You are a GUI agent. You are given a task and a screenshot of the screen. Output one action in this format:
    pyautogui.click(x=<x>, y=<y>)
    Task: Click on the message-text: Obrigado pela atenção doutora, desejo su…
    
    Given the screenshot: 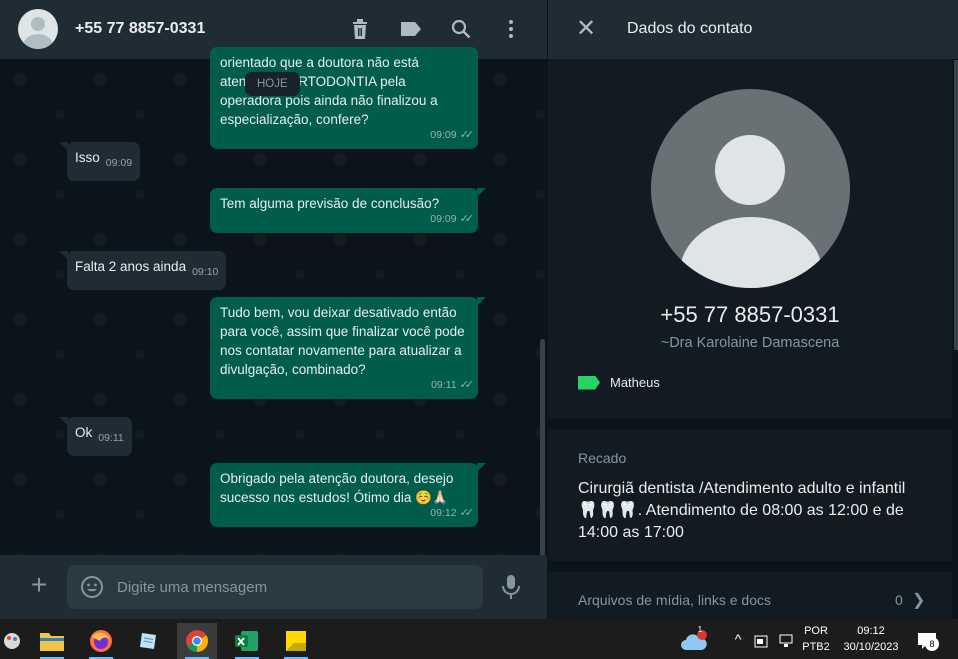 What is the action you would take?
    pyautogui.click(x=337, y=488)
    